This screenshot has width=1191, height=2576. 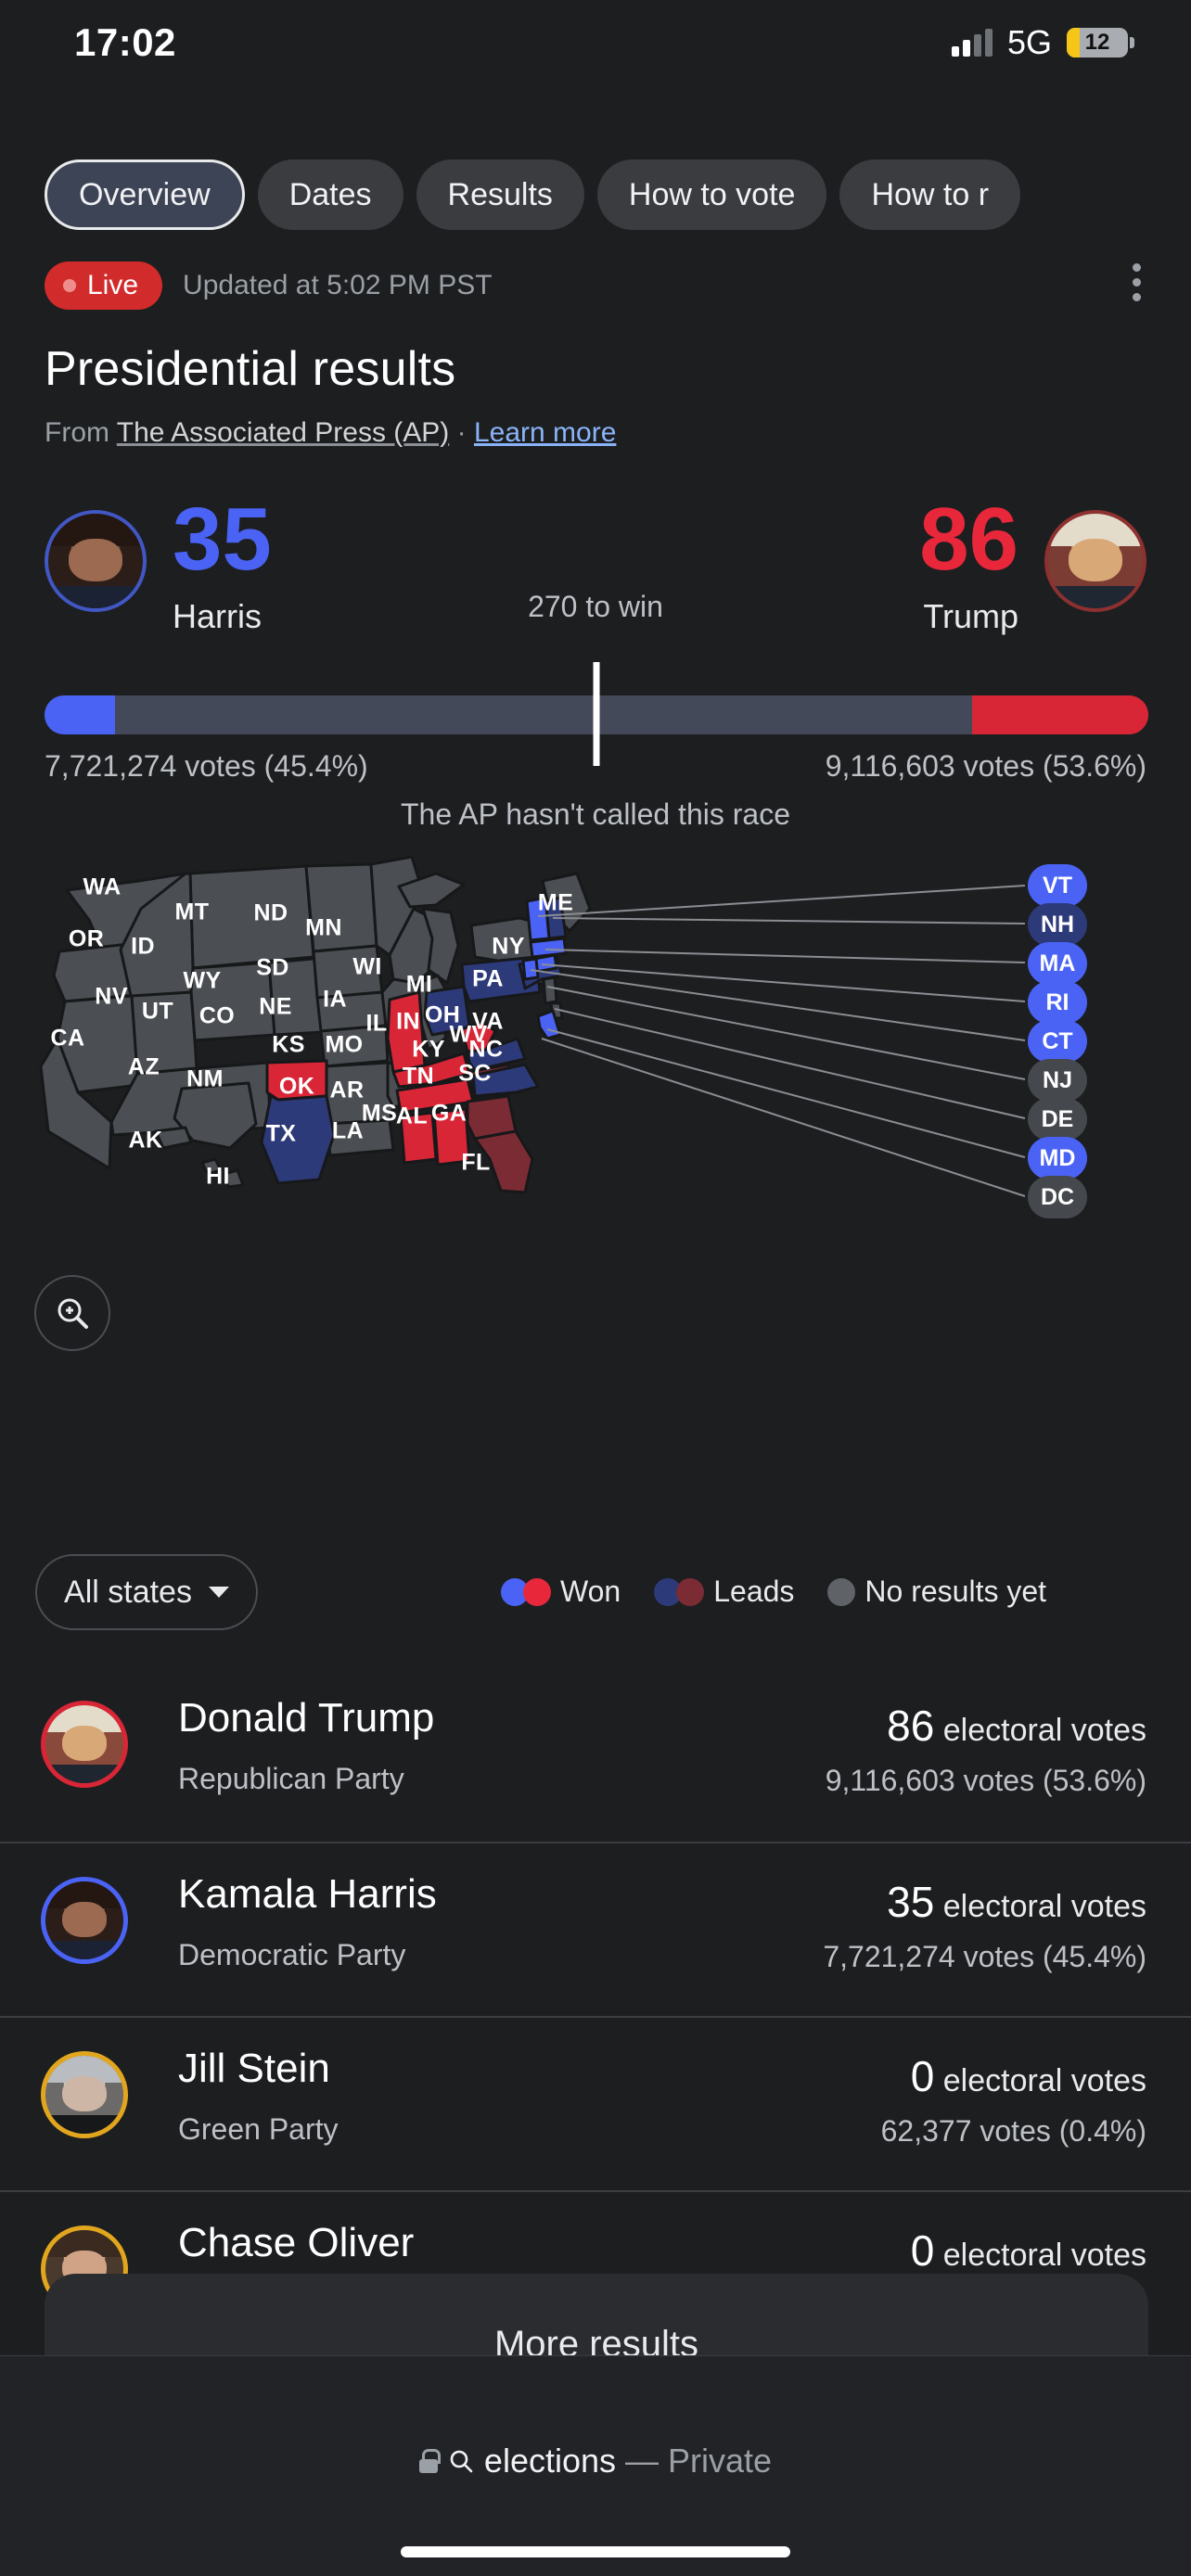 I want to click on map-state-ia: IA, so click(x=335, y=1000).